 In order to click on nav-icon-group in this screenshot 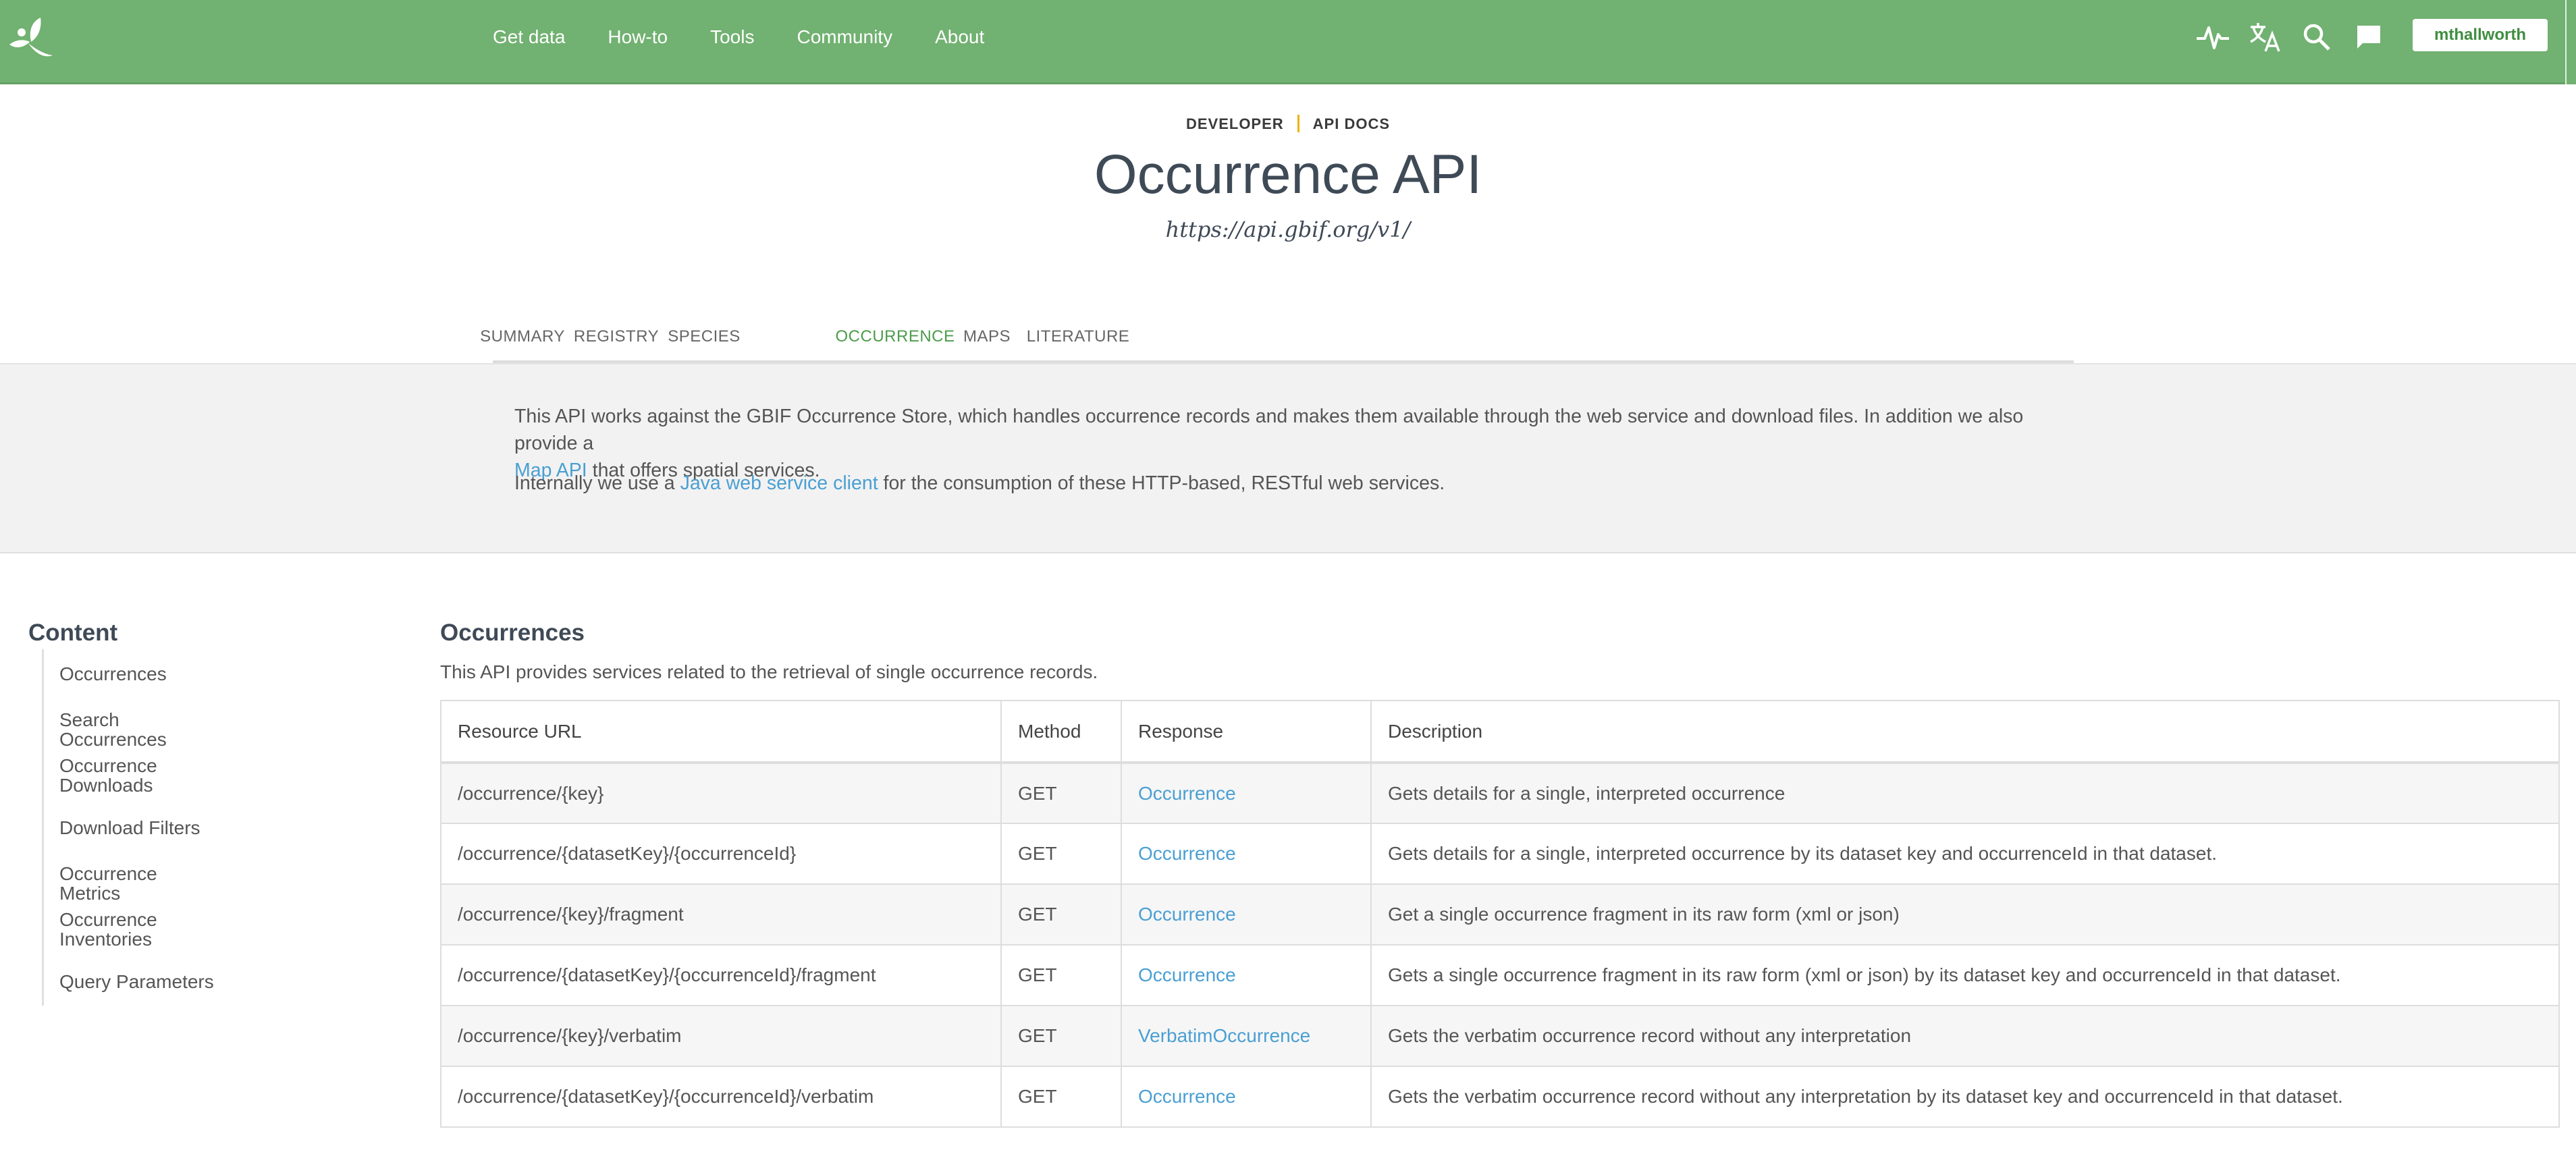, I will do `click(2283, 37)`.